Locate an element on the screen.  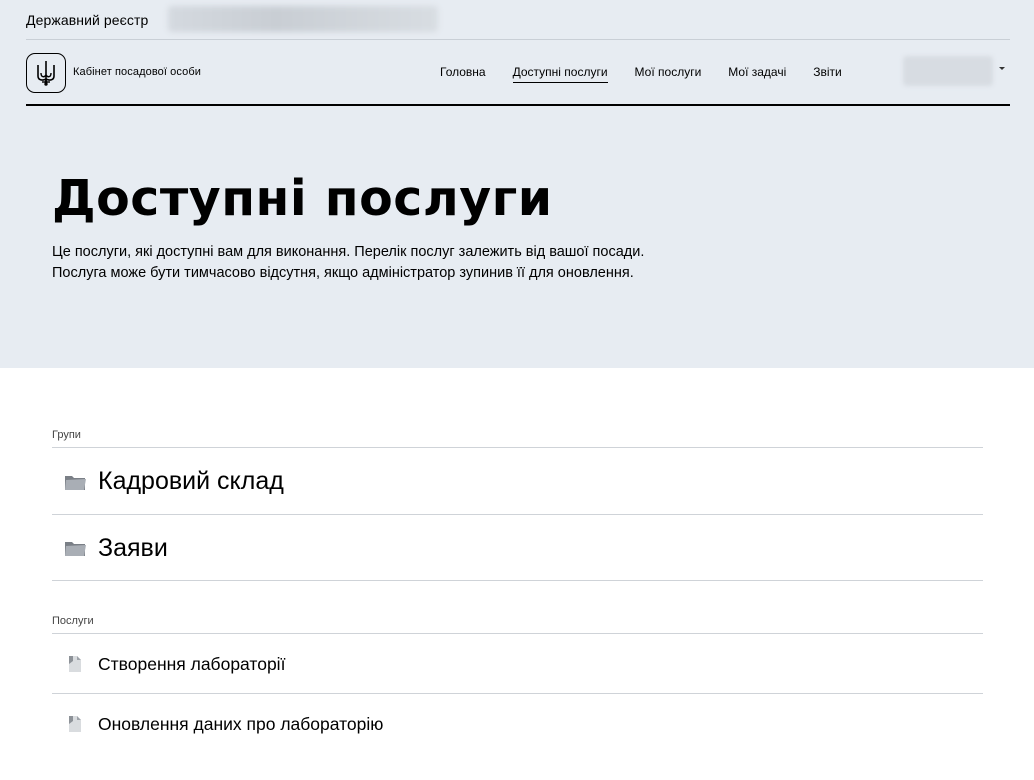
registry-label: Державний реєстр is located at coordinates (87, 20).